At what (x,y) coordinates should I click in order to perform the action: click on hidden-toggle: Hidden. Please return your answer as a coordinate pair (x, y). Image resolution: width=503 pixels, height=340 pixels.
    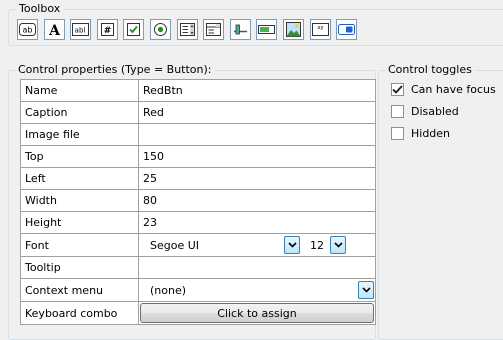
    Looking at the image, I should click on (420, 133).